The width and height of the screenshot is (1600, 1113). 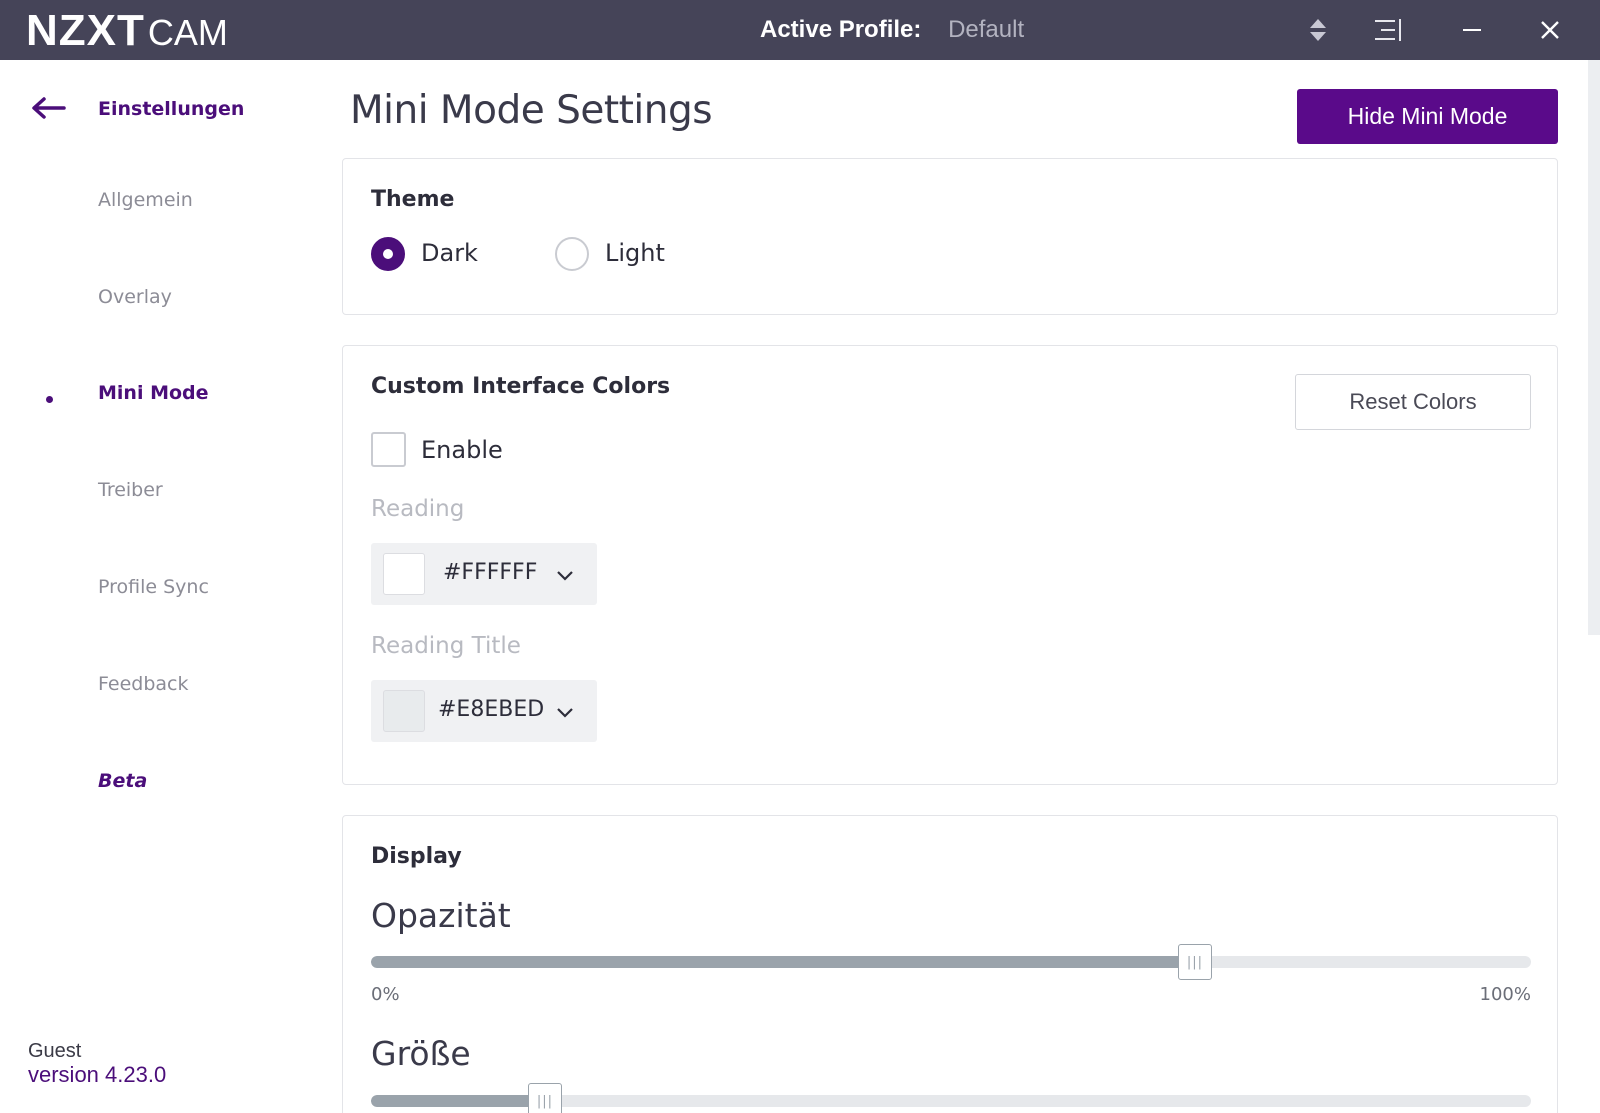 I want to click on opacity-max-label: 100%, so click(x=1505, y=994).